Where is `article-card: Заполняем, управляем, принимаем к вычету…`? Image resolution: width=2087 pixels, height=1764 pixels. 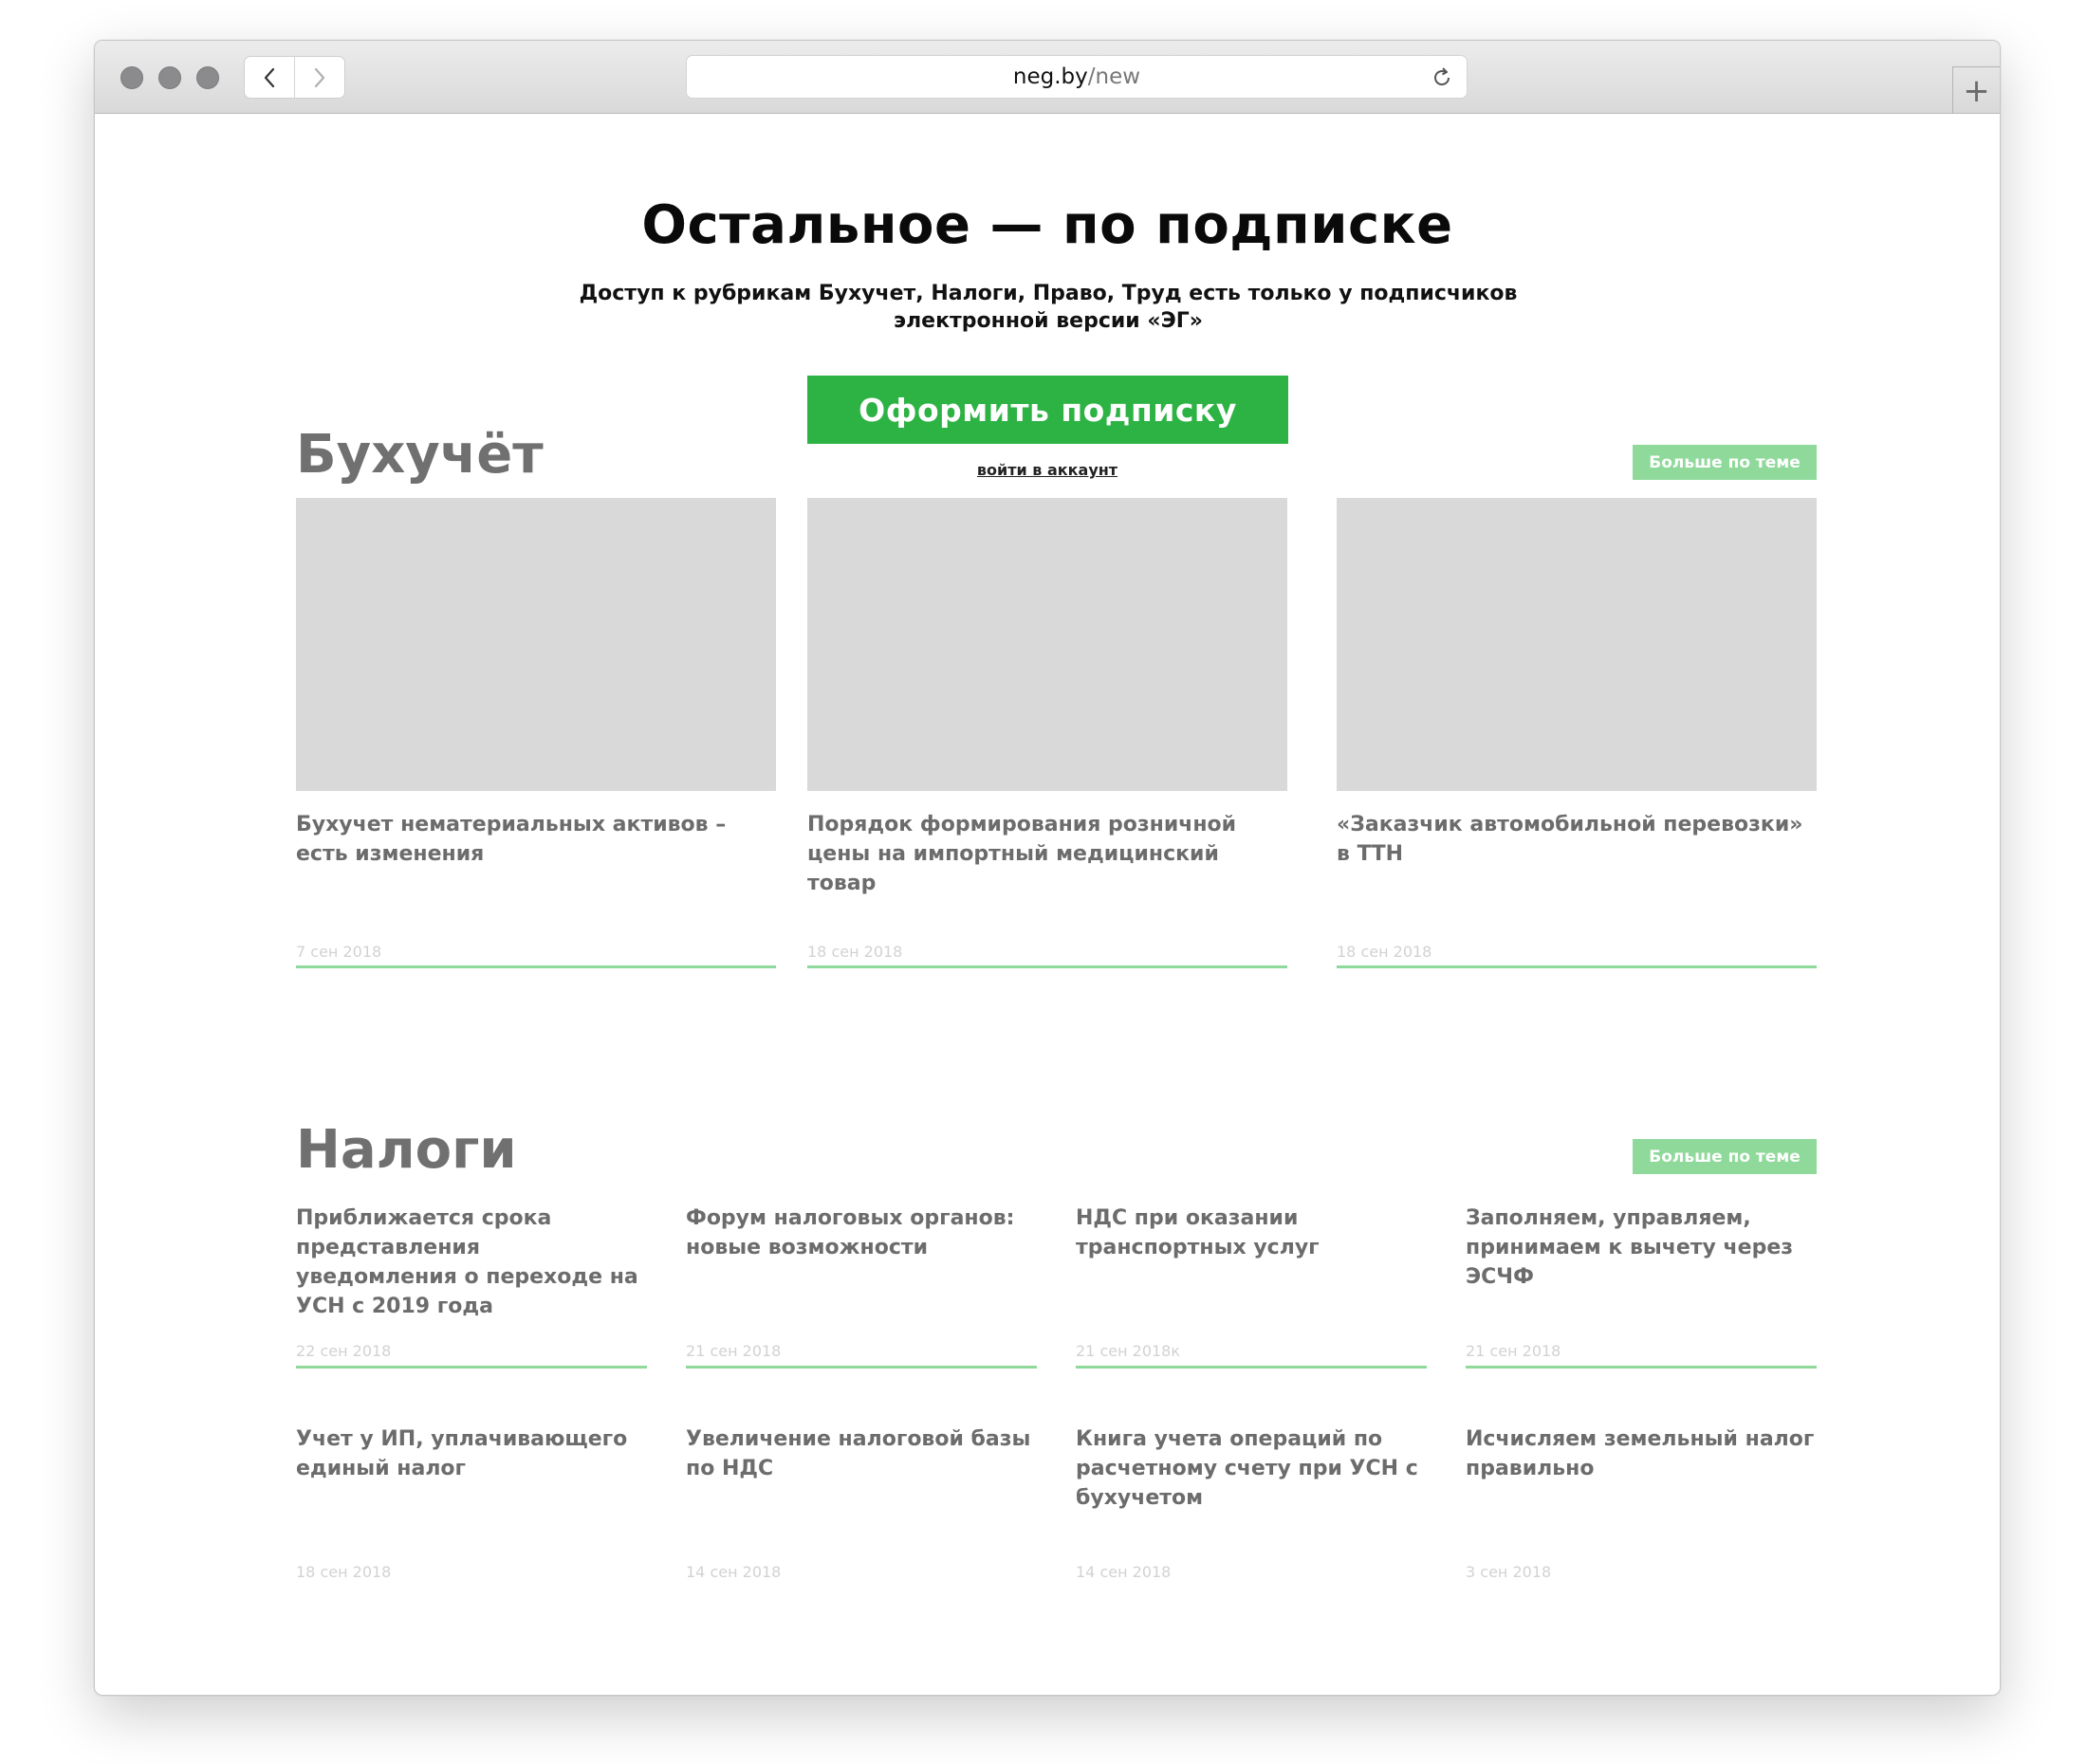 article-card: Заполняем, управляем, принимаем к вычету… is located at coordinates (1641, 1286).